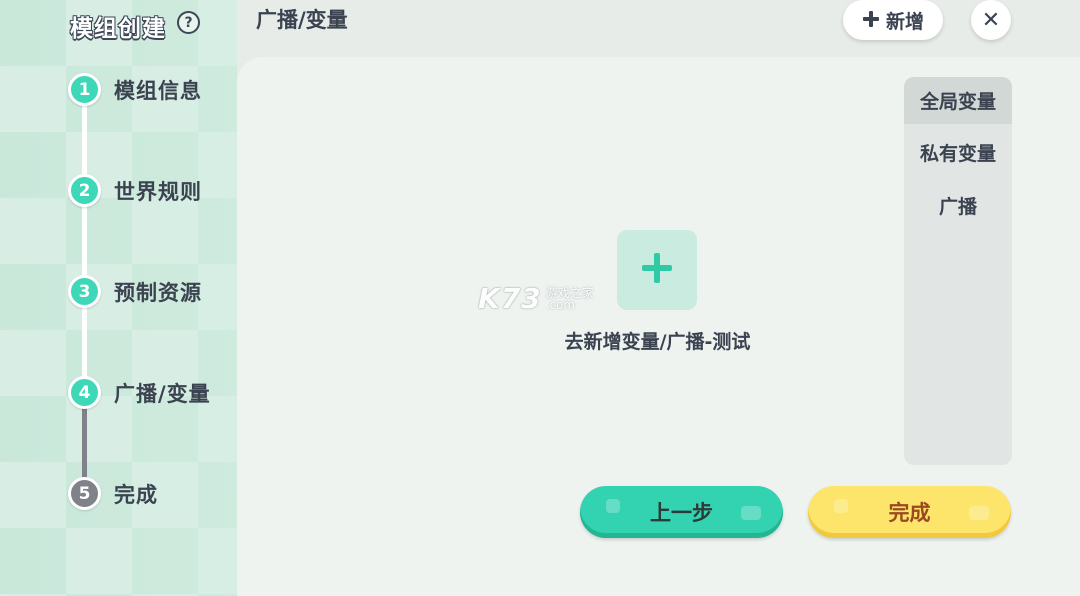  What do you see at coordinates (958, 271) in the screenshot?
I see `variable-tabs: 全局变量 私有变量 广播` at bounding box center [958, 271].